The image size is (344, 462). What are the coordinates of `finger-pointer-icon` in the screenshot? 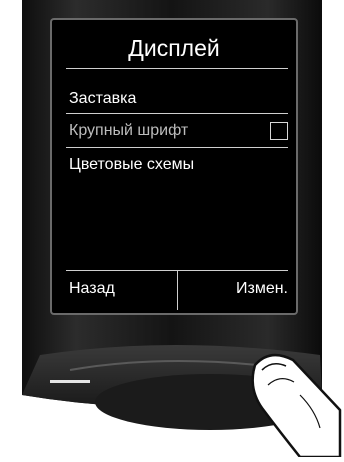 It's located at (296, 405).